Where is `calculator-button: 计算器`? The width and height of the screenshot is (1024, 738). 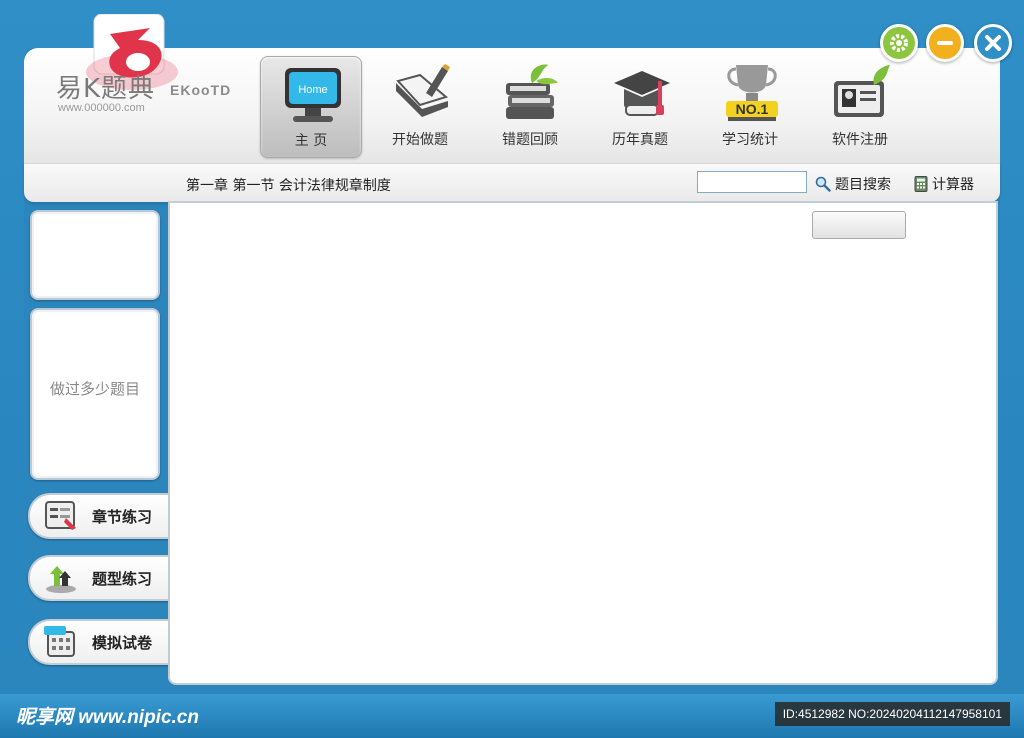
calculator-button: 计算器 is located at coordinates (944, 184).